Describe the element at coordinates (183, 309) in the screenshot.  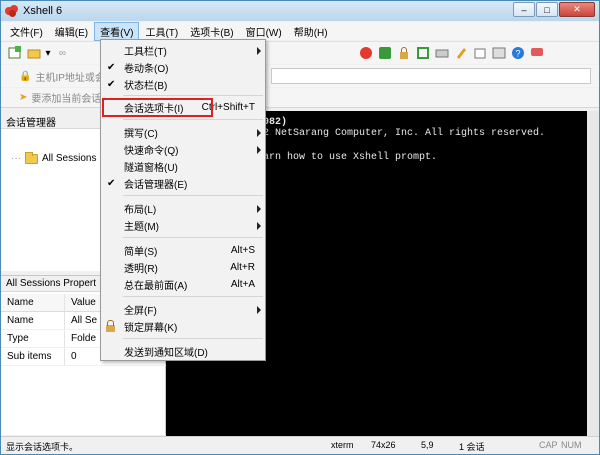
I see `menu-item-fullscreen: 全屏(F)` at that location.